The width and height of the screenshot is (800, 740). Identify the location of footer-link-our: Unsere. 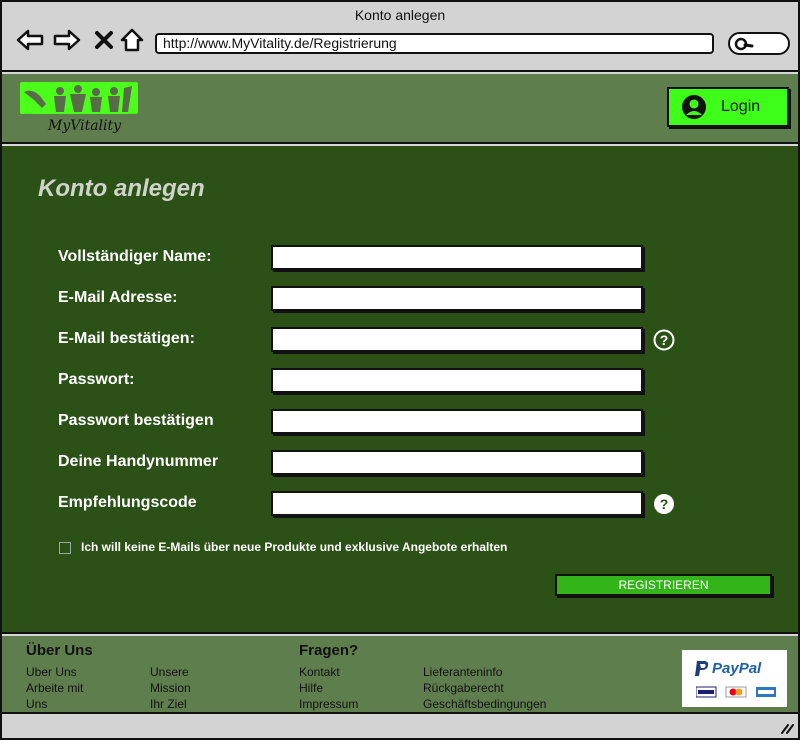
(169, 672).